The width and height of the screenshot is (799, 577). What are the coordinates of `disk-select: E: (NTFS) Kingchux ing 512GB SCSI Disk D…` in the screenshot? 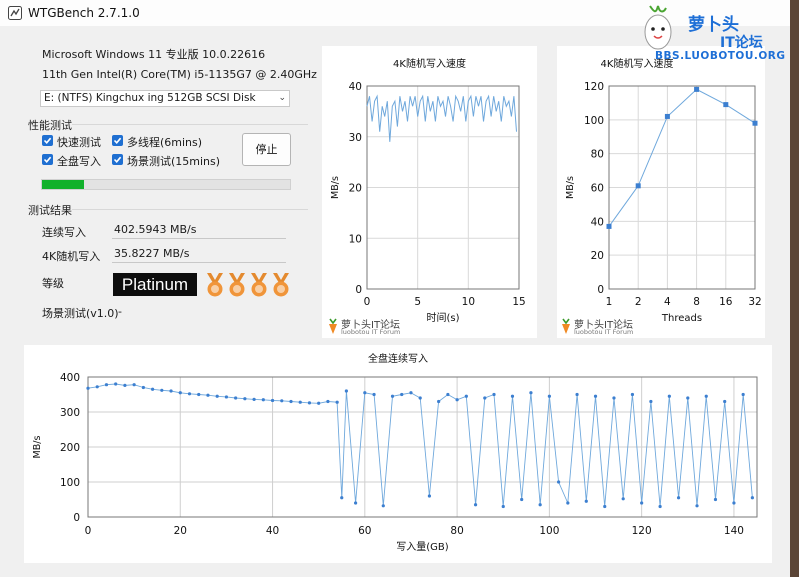 It's located at (165, 98).